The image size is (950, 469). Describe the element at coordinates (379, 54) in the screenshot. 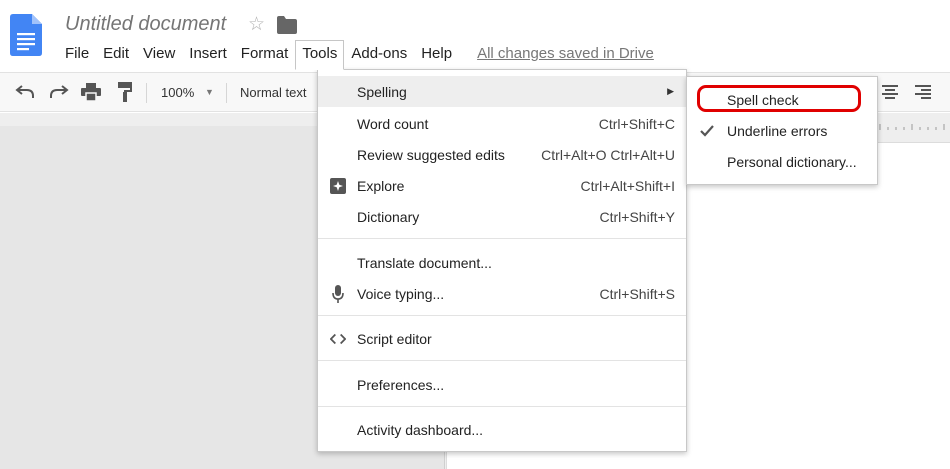

I see `menu-add-ons: Add-ons` at that location.